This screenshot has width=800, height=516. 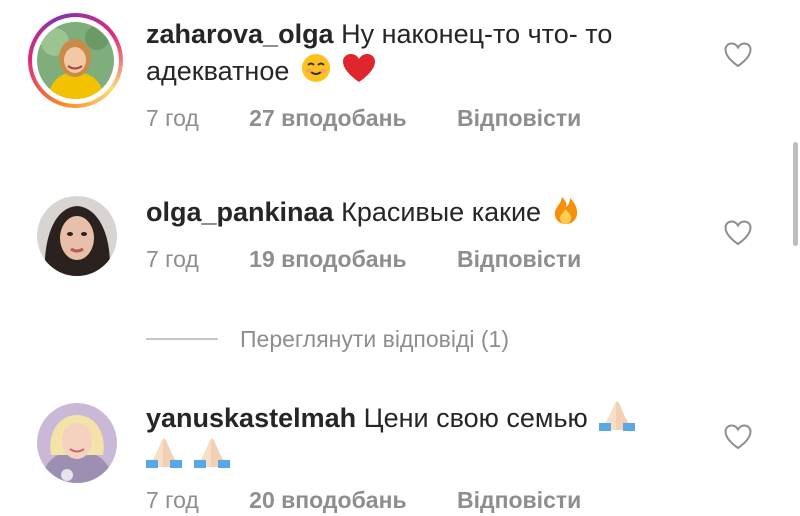 What do you see at coordinates (441, 212) in the screenshot?
I see `comment-body-line-1: Красивые какие` at bounding box center [441, 212].